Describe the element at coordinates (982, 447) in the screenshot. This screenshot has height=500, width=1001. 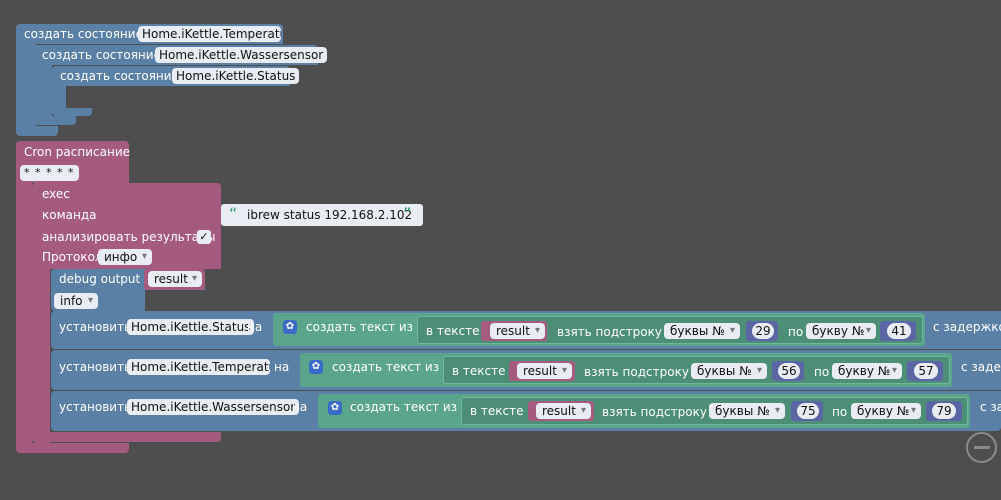
I see `minus-bar` at that location.